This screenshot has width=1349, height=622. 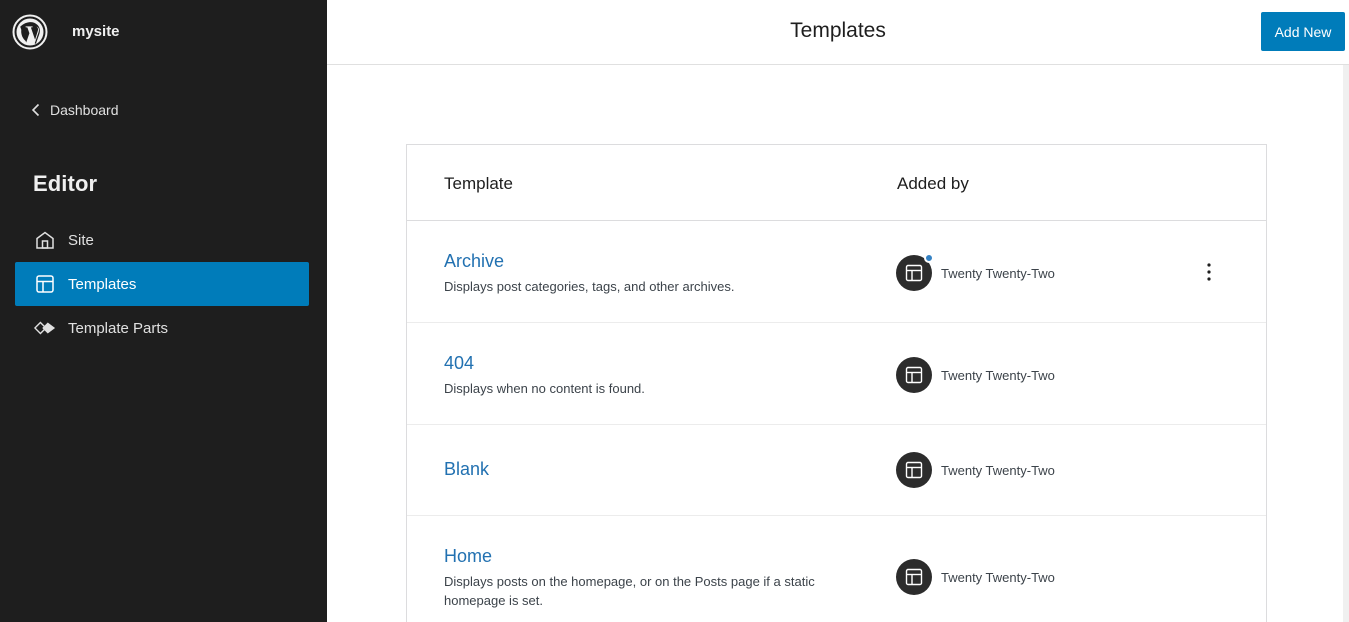 What do you see at coordinates (30, 32) in the screenshot?
I see `wordpress-logo-icon` at bounding box center [30, 32].